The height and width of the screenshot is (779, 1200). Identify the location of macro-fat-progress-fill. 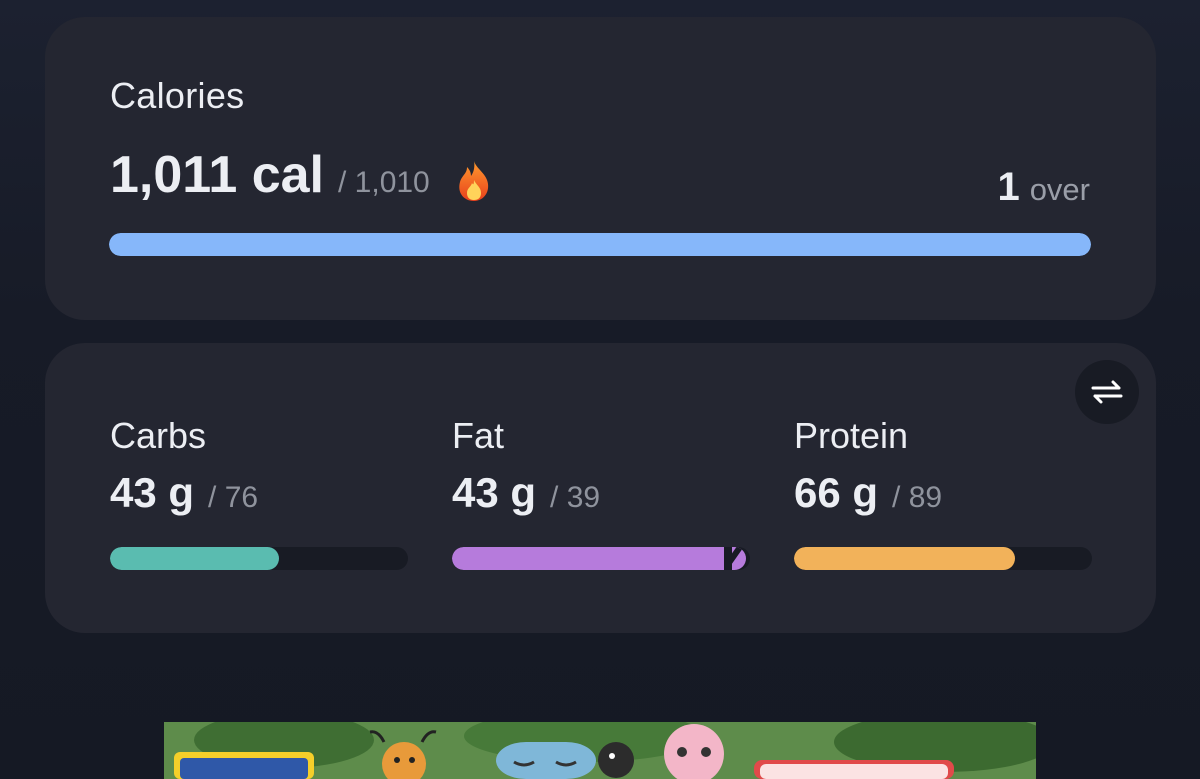
(588, 558).